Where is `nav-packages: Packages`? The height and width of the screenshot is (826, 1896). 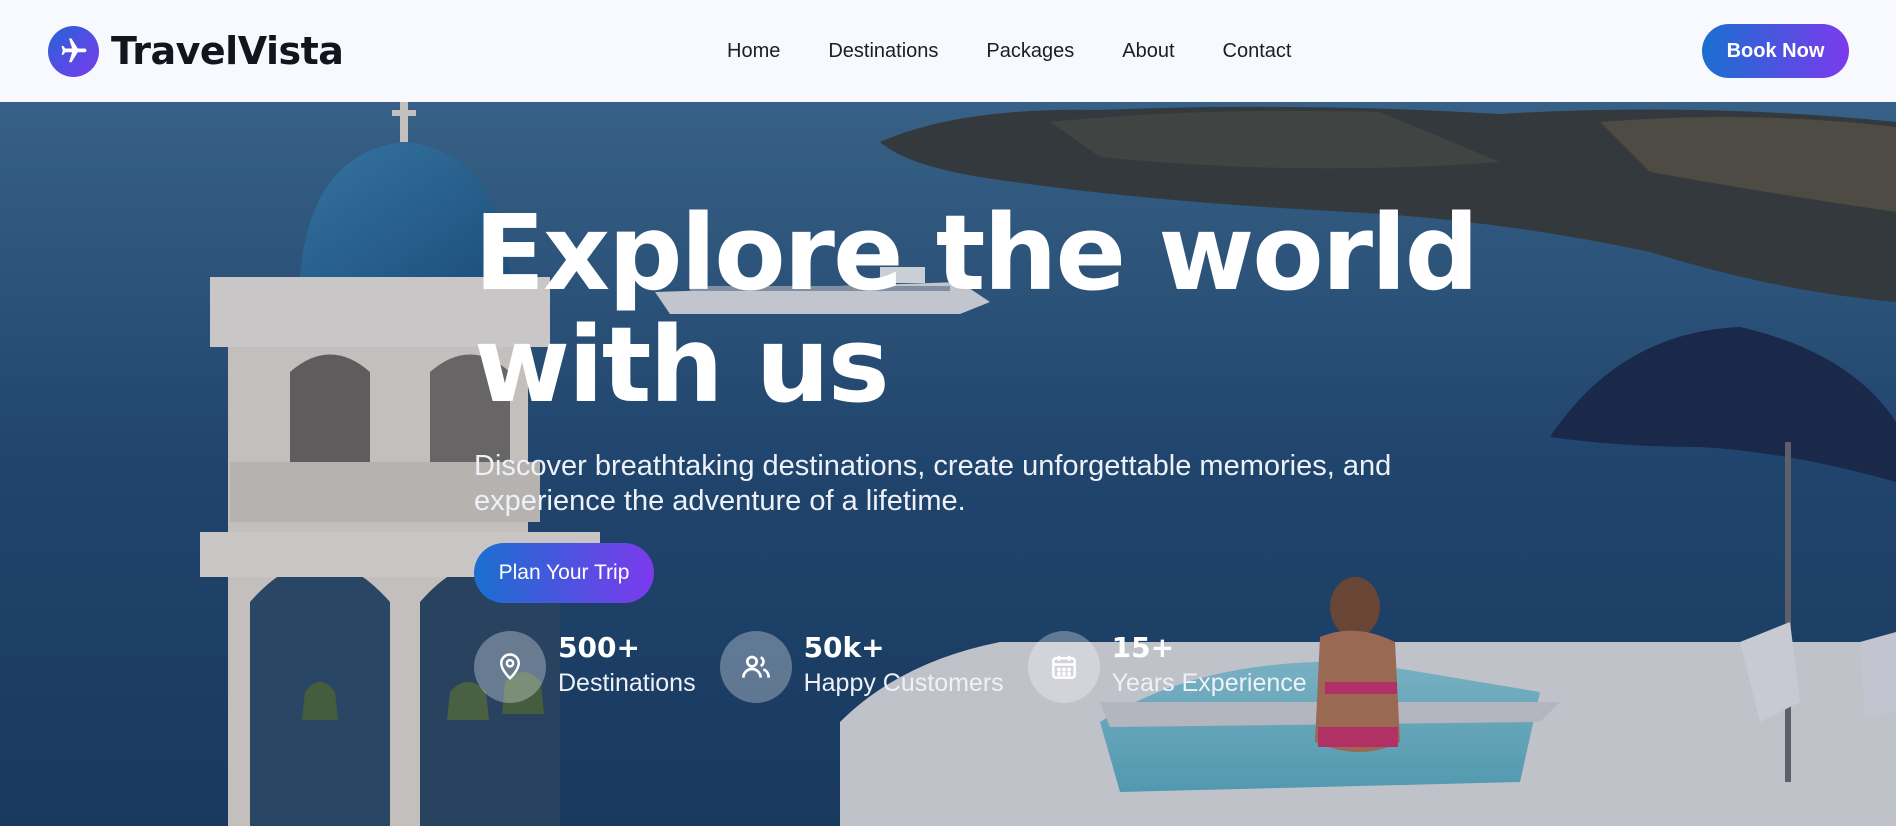 nav-packages: Packages is located at coordinates (1030, 51).